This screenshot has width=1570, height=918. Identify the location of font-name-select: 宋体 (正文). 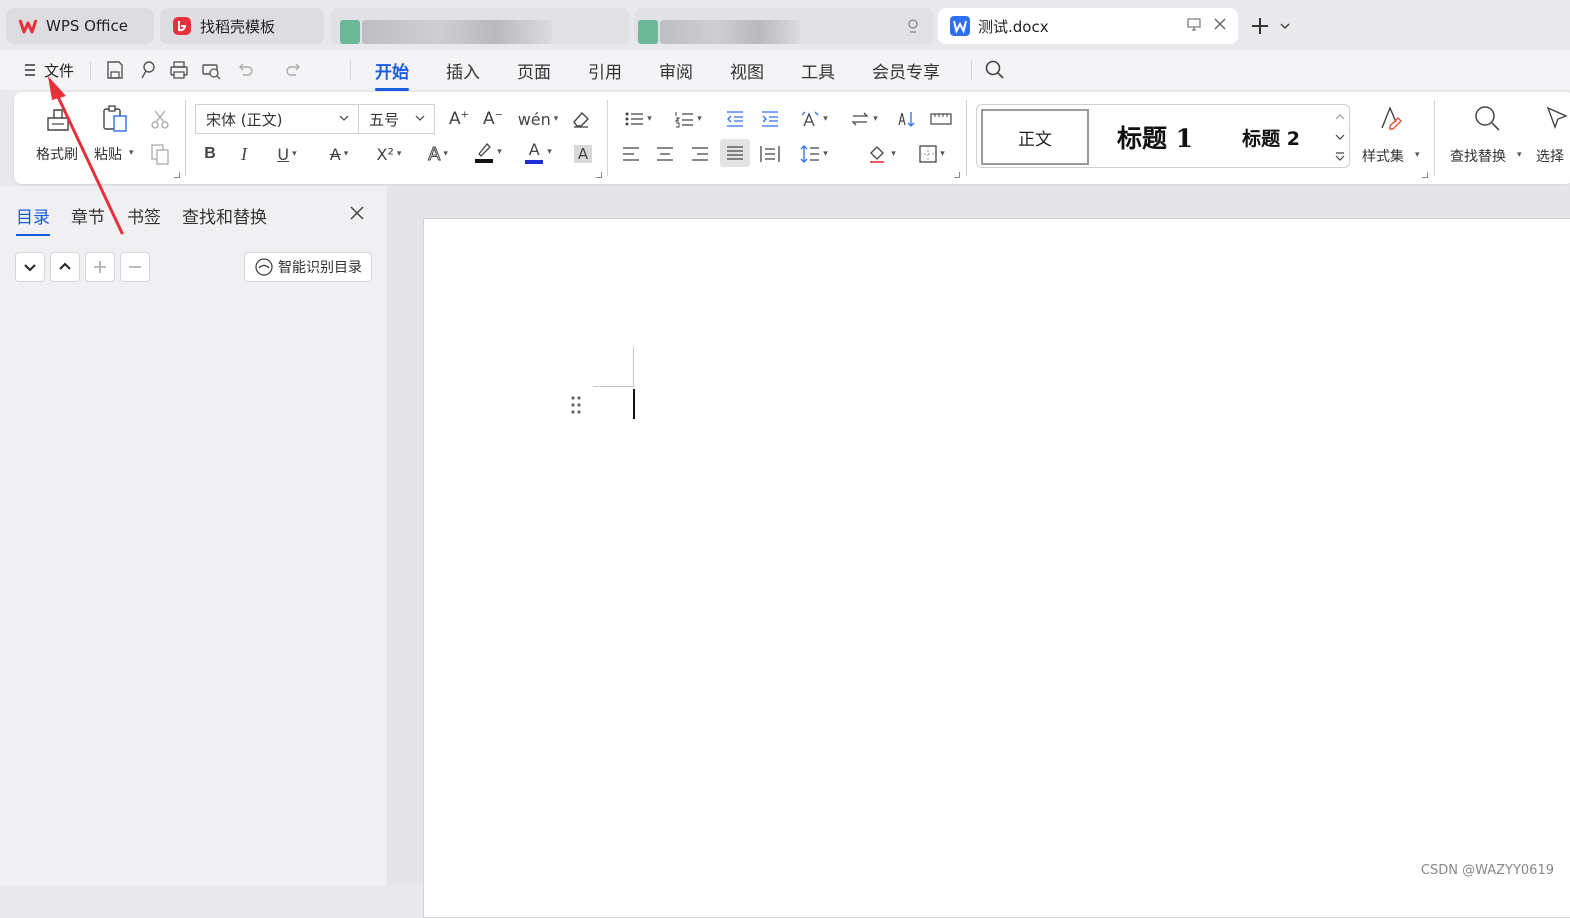
(277, 119).